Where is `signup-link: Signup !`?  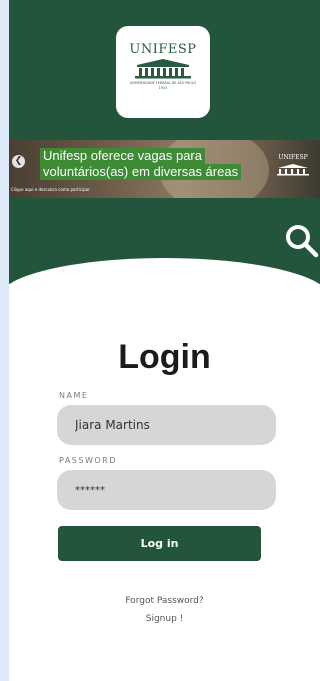 signup-link: Signup ! is located at coordinates (164, 619).